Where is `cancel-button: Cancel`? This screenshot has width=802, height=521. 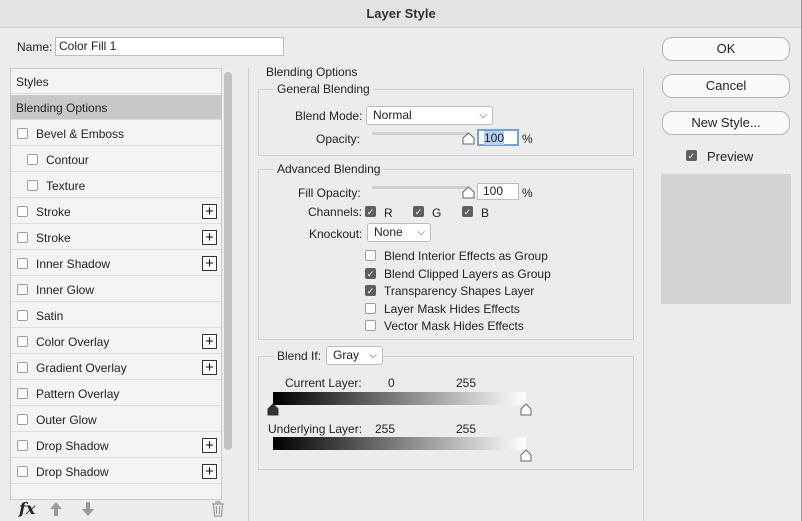 cancel-button: Cancel is located at coordinates (726, 86).